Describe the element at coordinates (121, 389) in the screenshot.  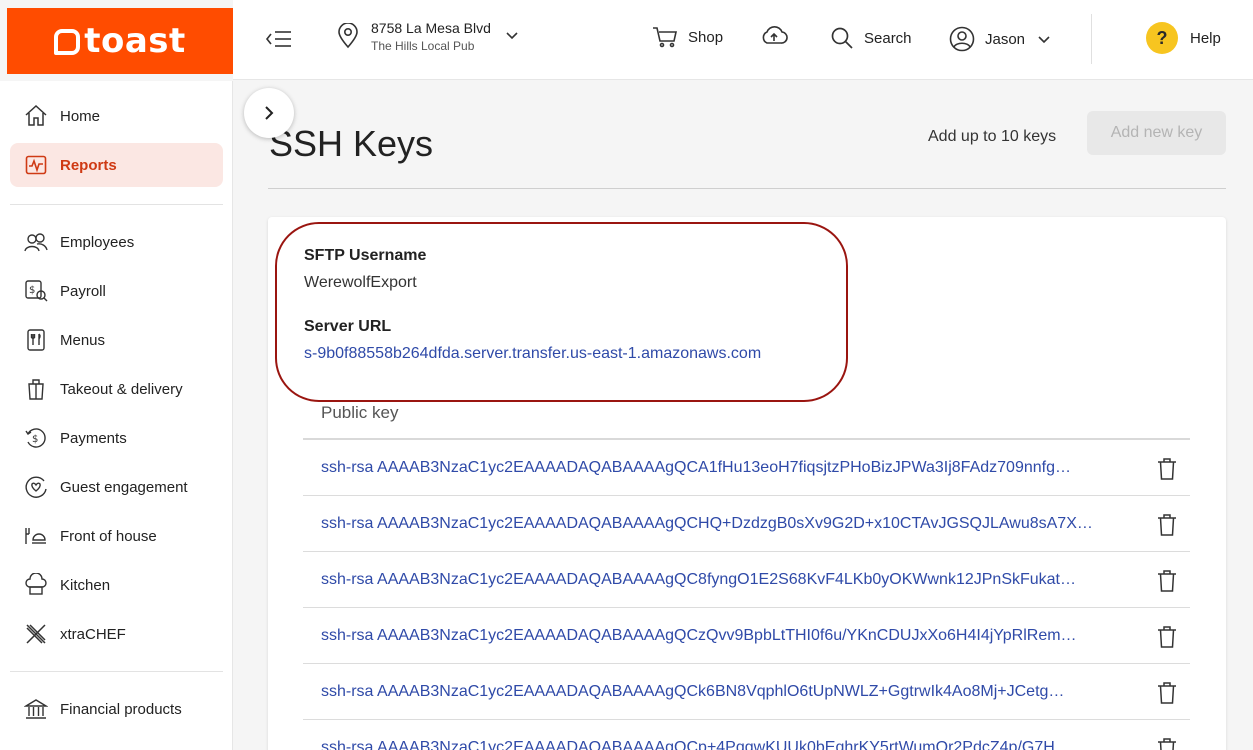
I see `sidebar-item-label: Takeout & delivery` at that location.